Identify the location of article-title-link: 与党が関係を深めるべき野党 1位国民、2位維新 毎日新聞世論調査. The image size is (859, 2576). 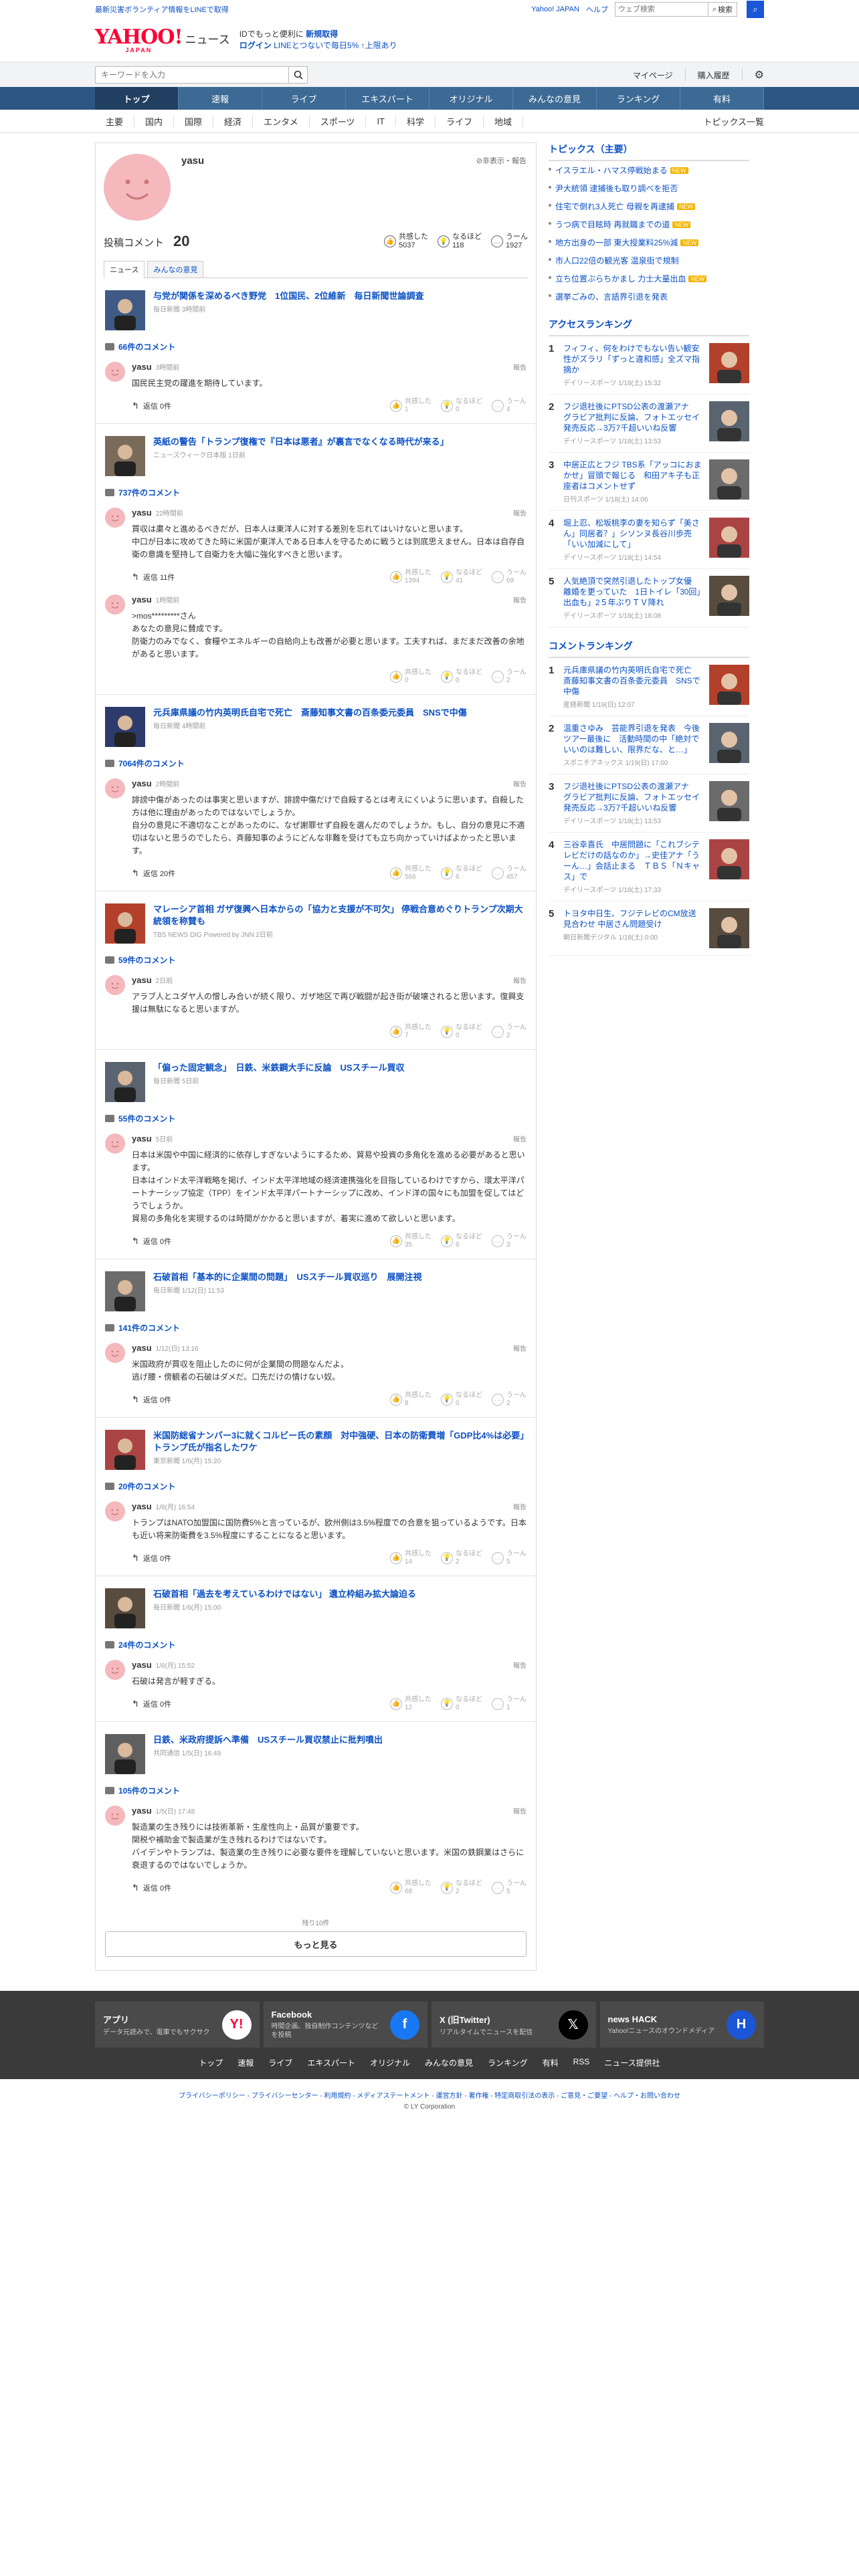
(288, 296).